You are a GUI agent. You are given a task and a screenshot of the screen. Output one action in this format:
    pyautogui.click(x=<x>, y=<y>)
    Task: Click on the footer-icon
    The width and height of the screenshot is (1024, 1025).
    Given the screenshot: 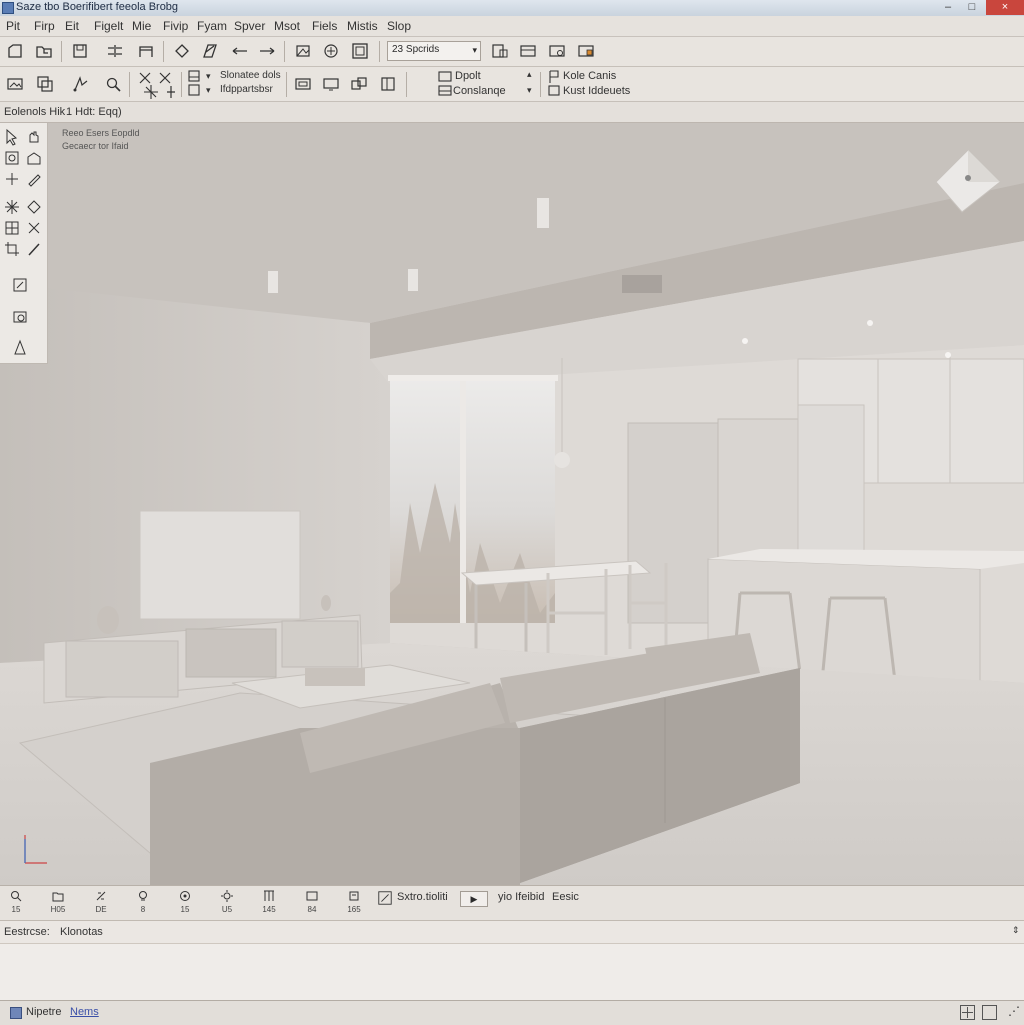 What is the action you would take?
    pyautogui.click(x=16, y=1013)
    